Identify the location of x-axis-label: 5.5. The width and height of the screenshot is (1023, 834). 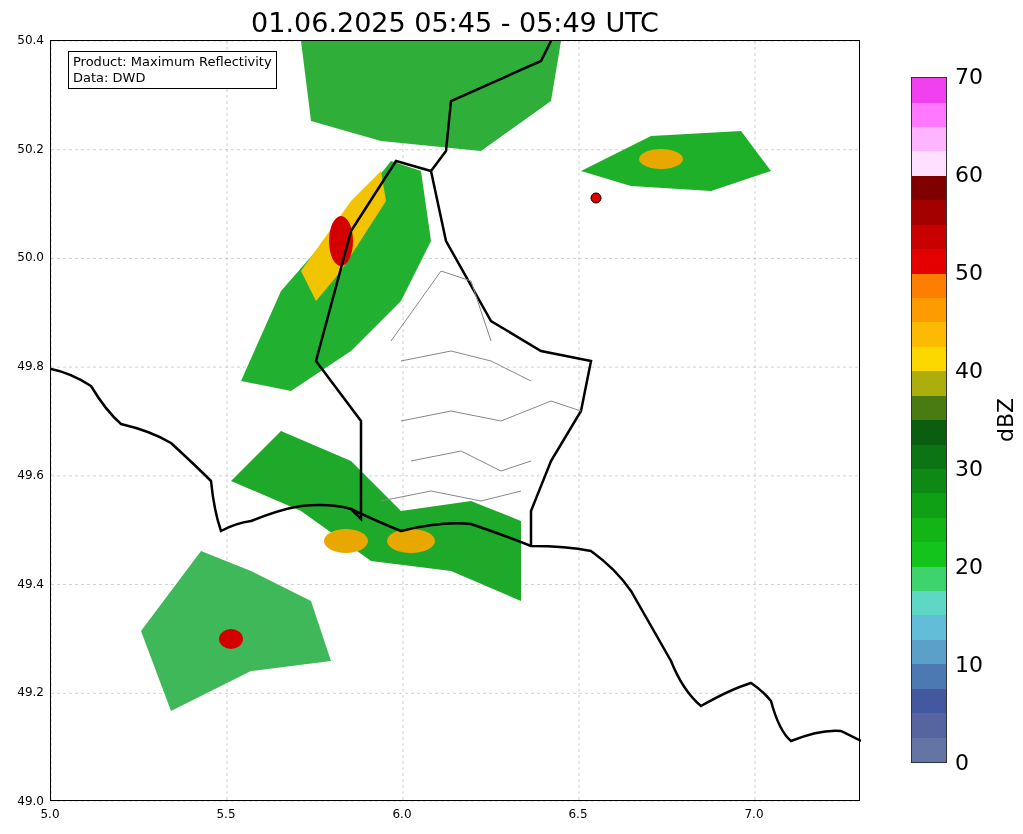
(226, 814).